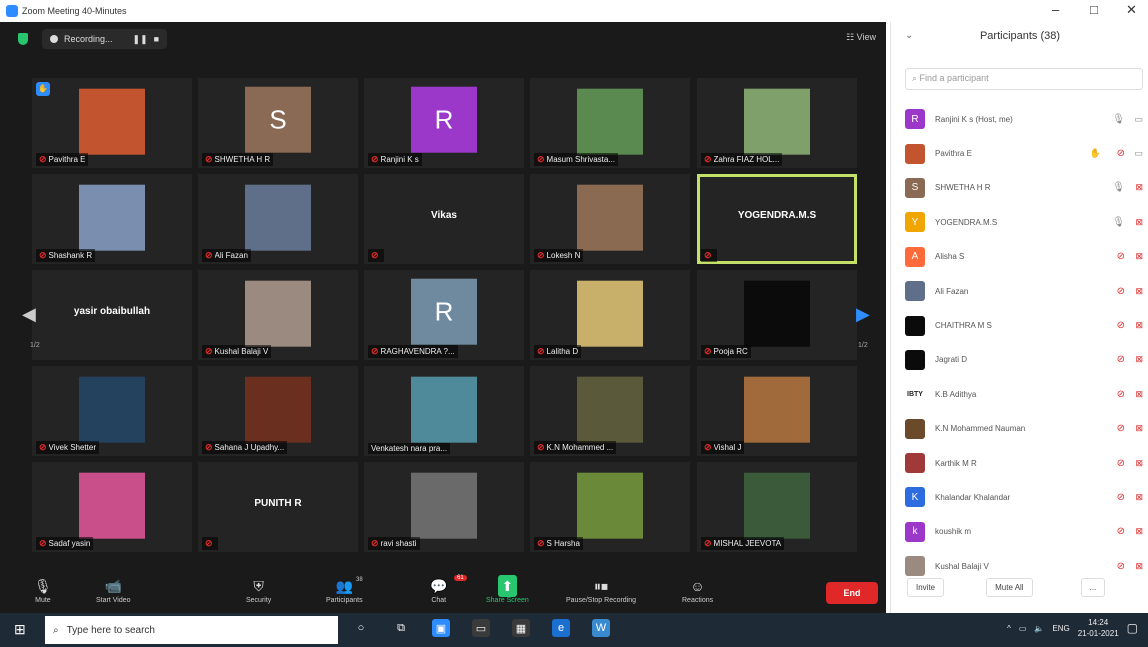  I want to click on view-button: ☷ View, so click(861, 37).